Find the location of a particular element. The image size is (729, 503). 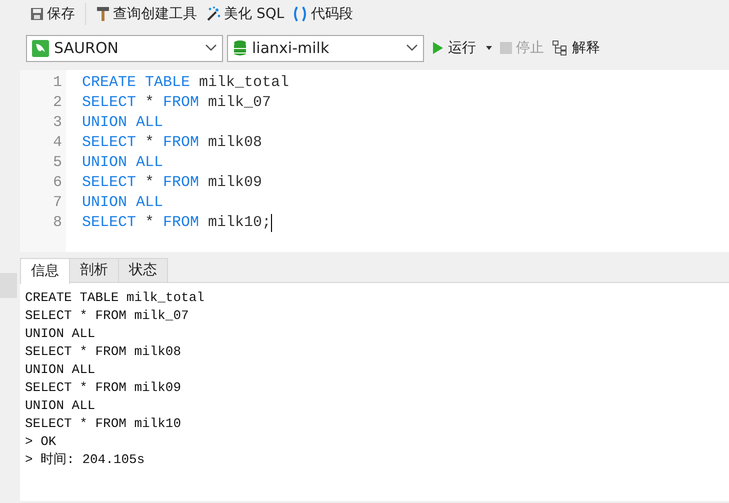

result-tab: 剖析 is located at coordinates (94, 270).